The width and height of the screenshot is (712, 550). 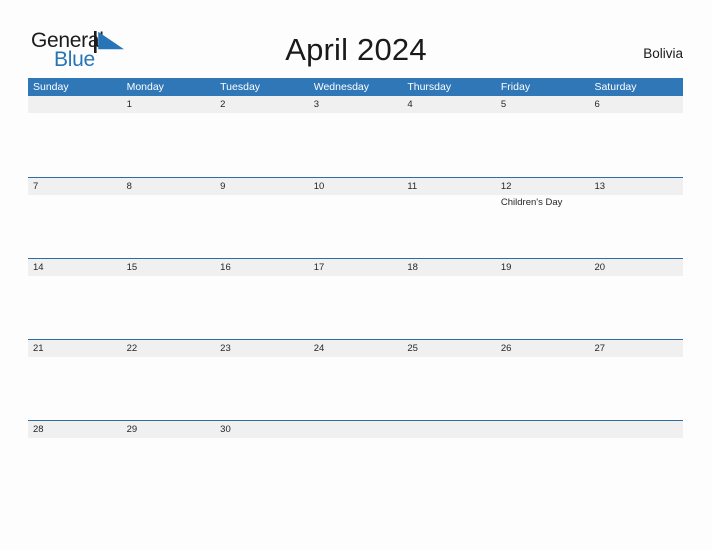 I want to click on day-event: Children's Day, so click(x=531, y=202).